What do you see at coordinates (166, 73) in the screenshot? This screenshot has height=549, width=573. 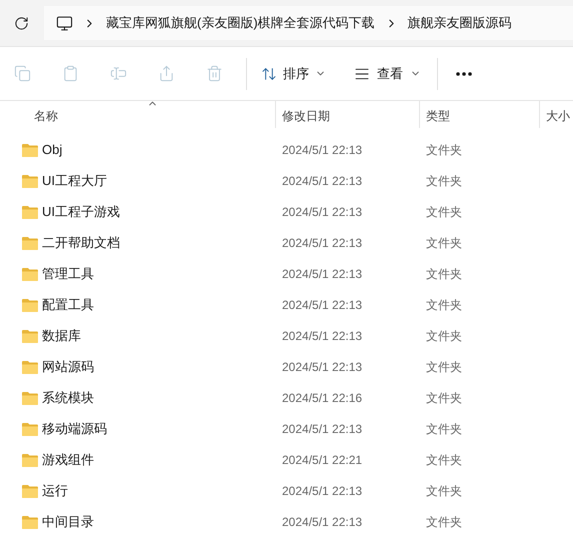 I see `share-icon` at bounding box center [166, 73].